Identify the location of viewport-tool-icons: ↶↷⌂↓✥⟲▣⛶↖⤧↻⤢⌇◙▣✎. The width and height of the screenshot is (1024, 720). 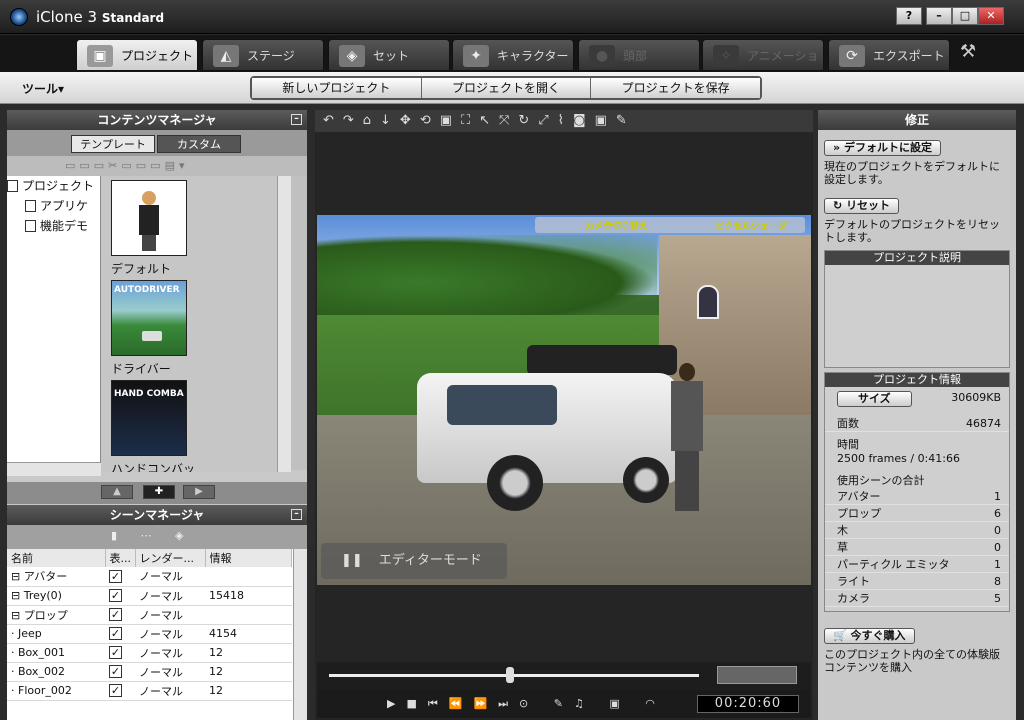
(479, 120).